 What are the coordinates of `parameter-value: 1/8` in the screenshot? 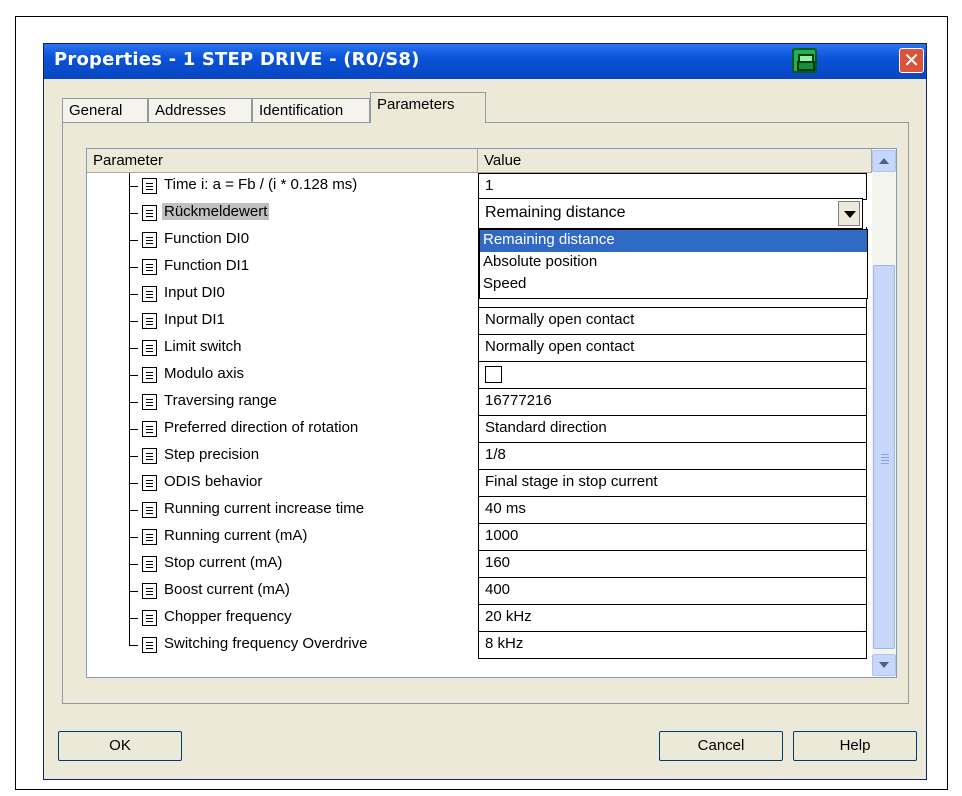 It's located at (672, 456).